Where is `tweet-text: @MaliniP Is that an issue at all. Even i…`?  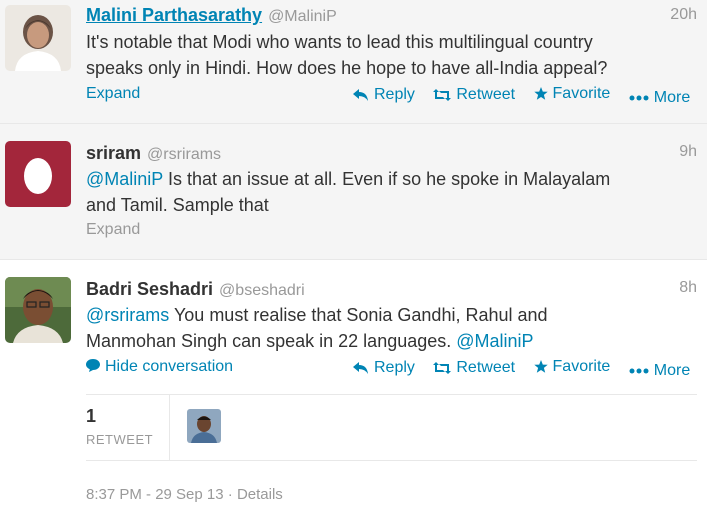
tweet-text: @MaliniP Is that an issue at all. Even i… is located at coordinates (348, 192).